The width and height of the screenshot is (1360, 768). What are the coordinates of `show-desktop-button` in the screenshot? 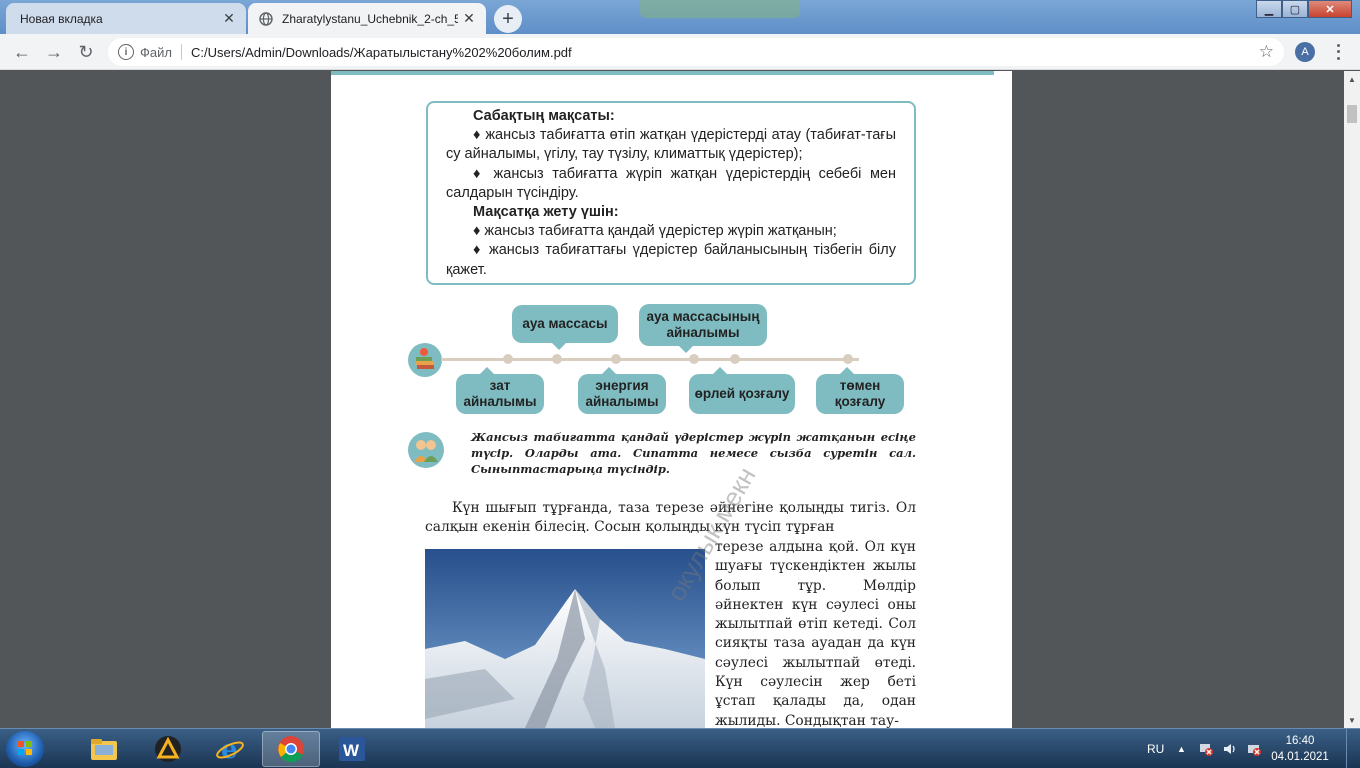 It's located at (1353, 748).